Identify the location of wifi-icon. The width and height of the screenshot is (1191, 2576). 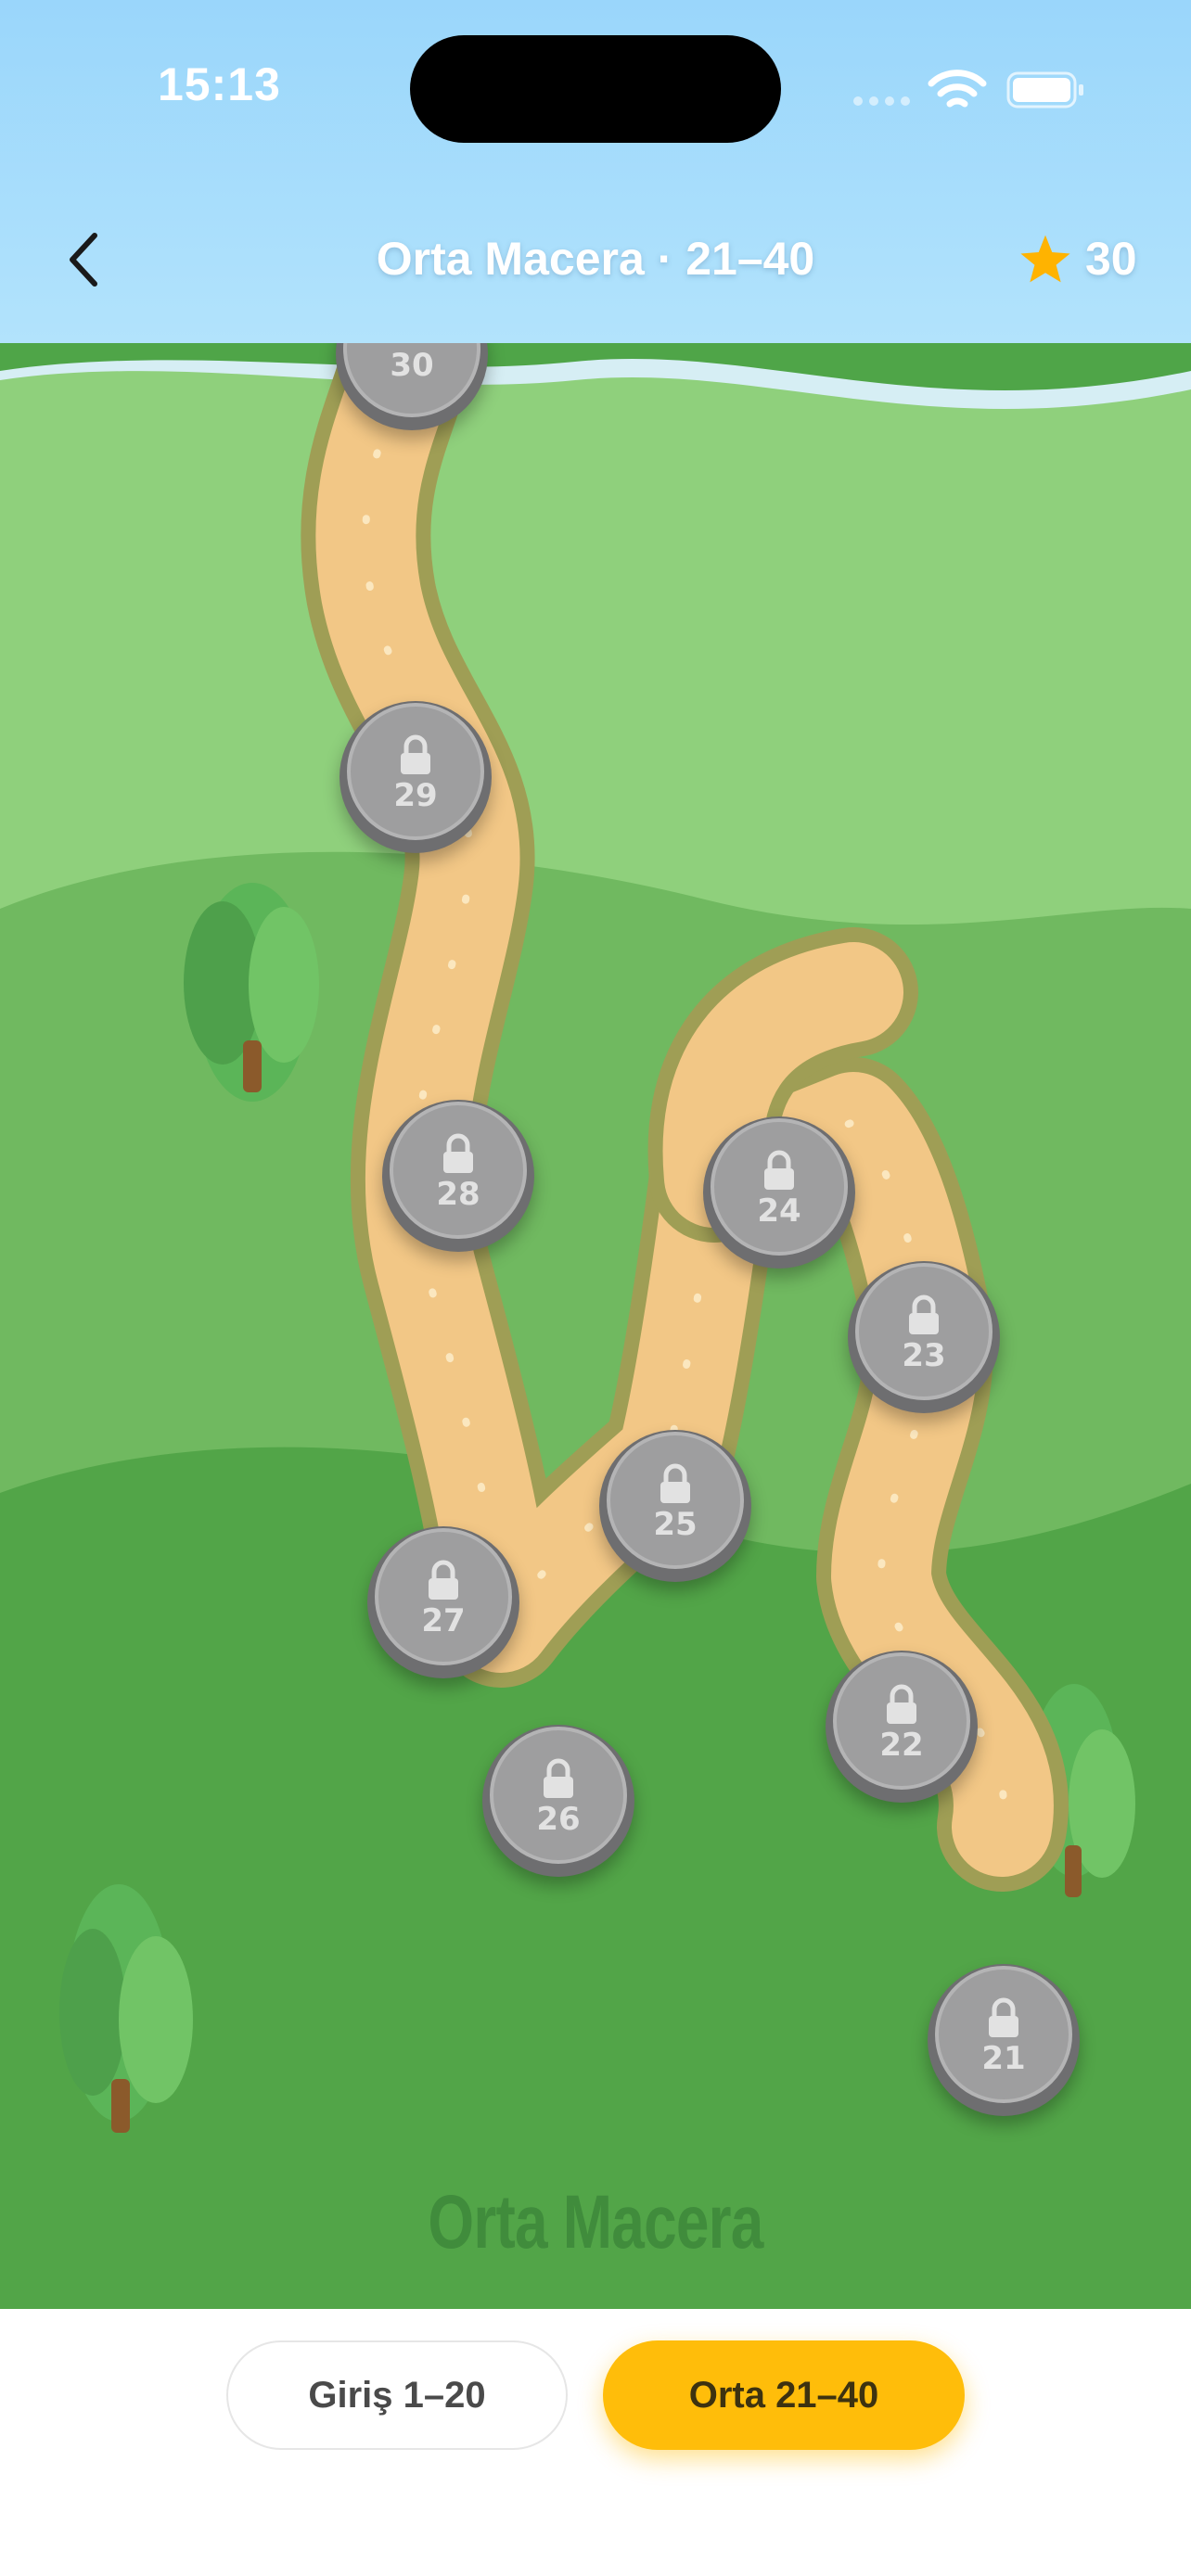
(958, 89).